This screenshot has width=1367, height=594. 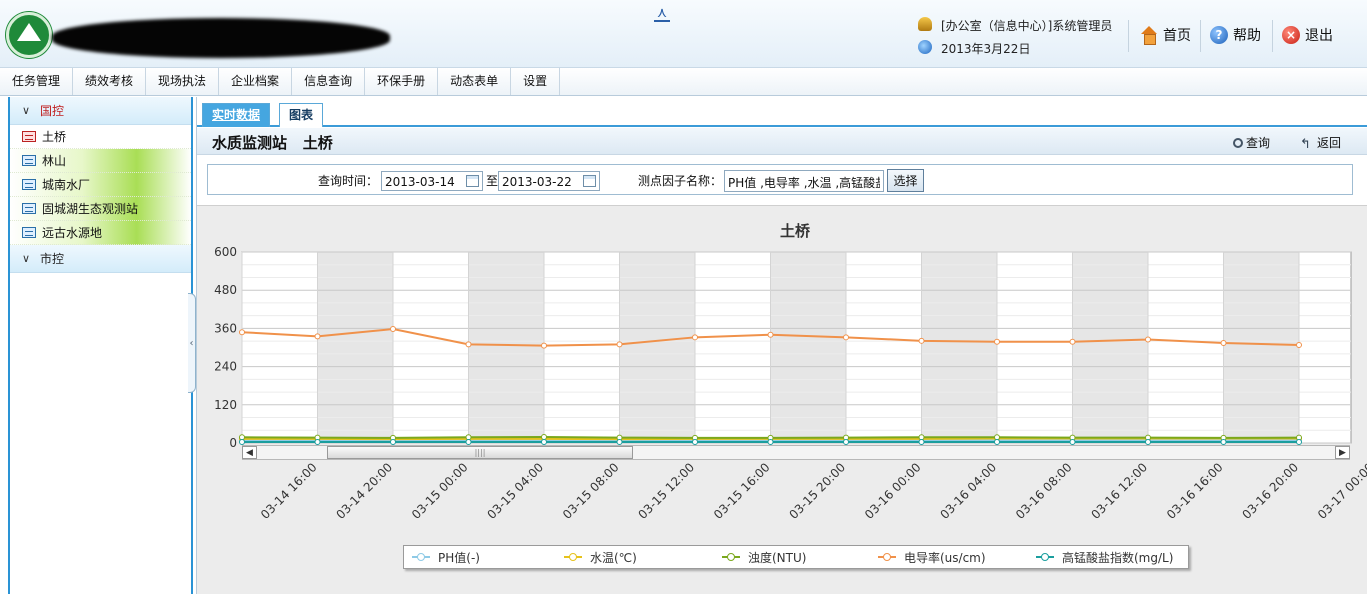 I want to click on legend-label: 高锰酸盐指数(mg/L), so click(x=1118, y=557).